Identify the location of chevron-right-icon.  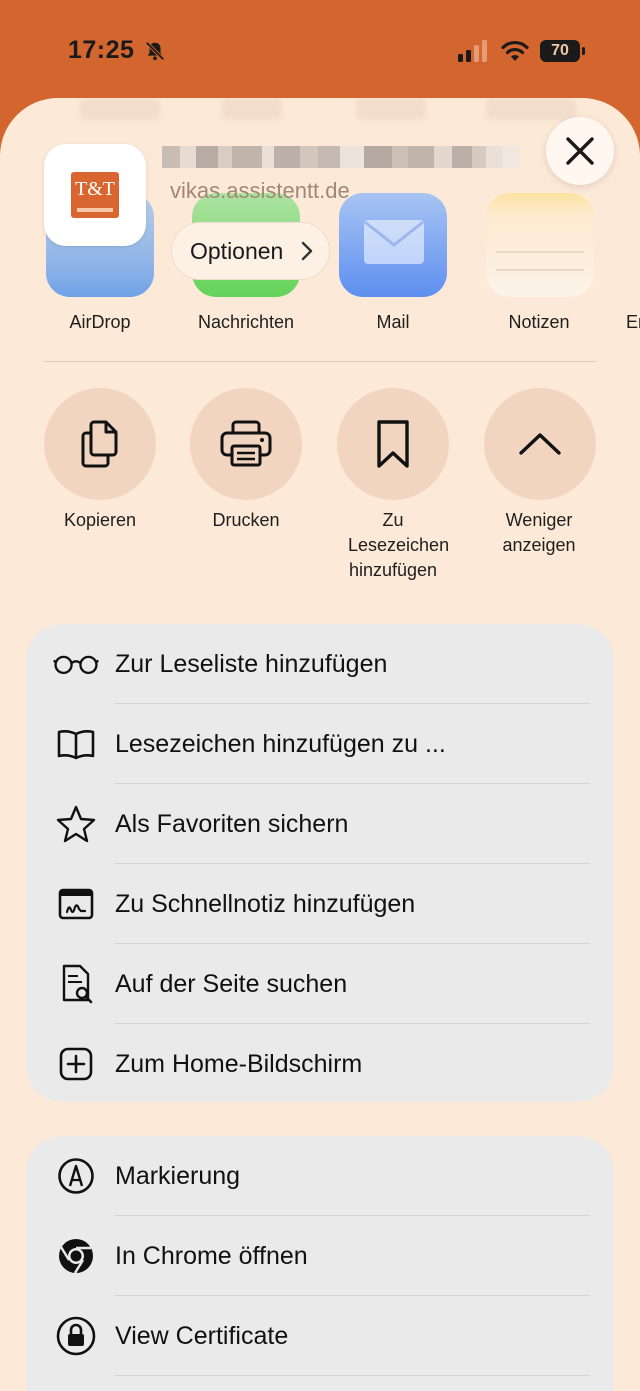
(307, 251).